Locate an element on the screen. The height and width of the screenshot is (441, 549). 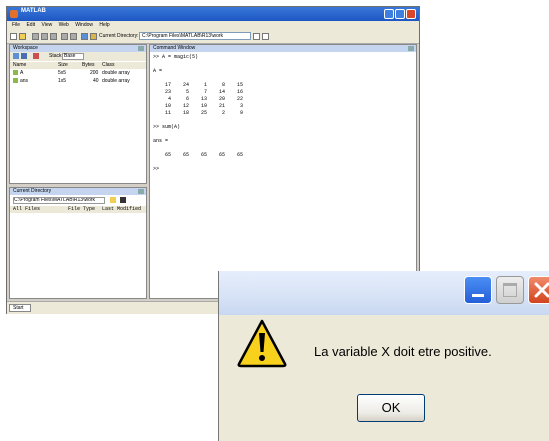
cut-icon is located at coordinates (35, 36).